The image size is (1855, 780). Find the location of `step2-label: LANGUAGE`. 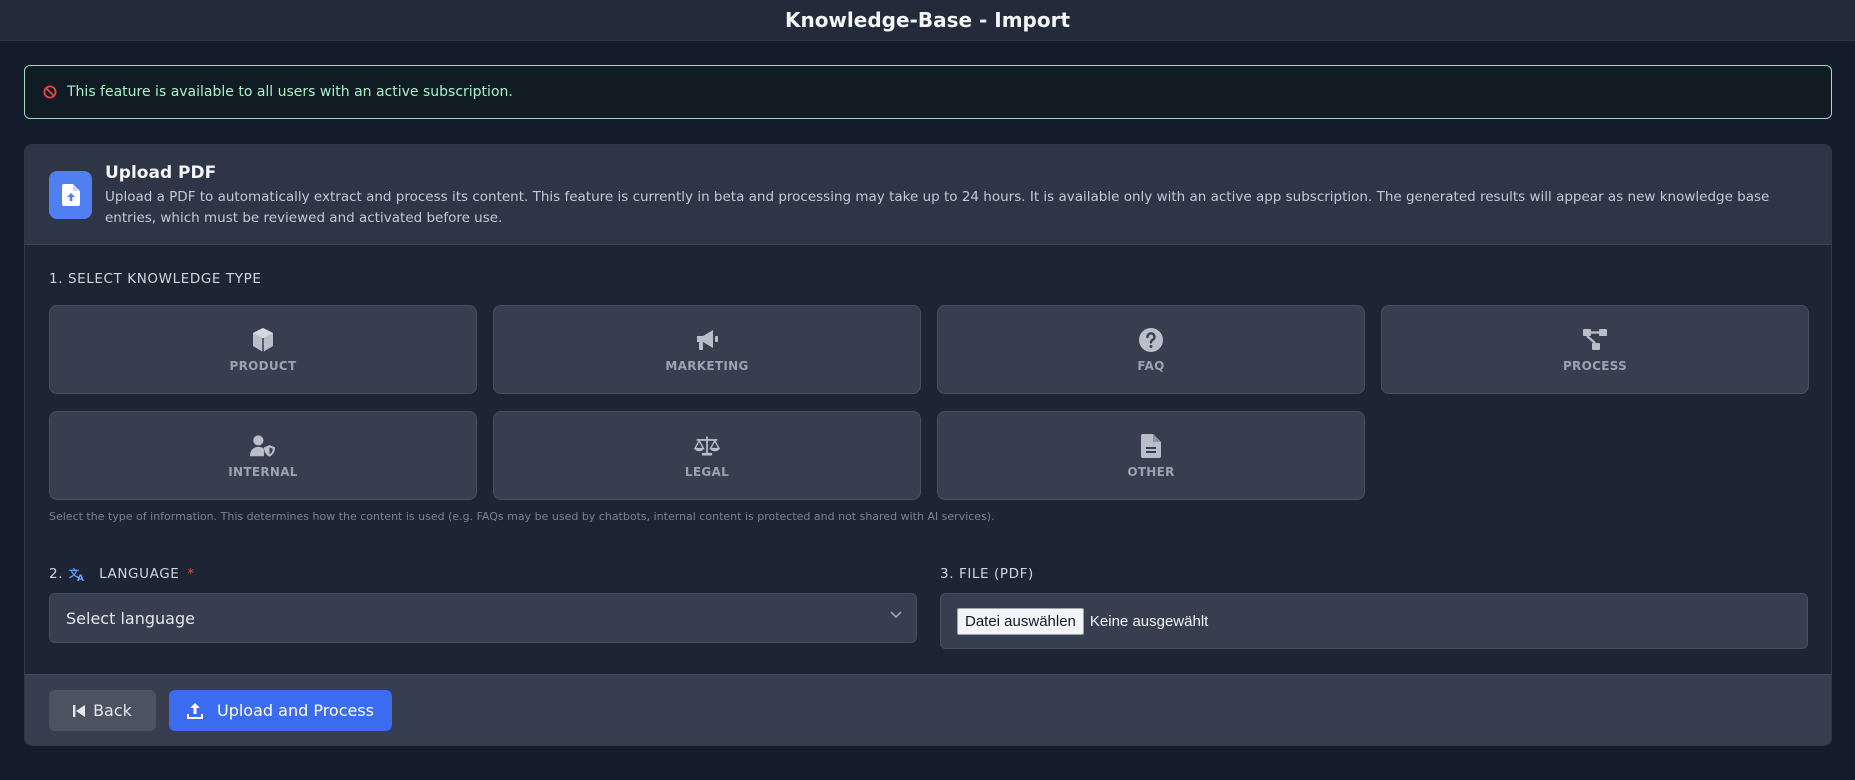

step2-label: LANGUAGE is located at coordinates (139, 574).